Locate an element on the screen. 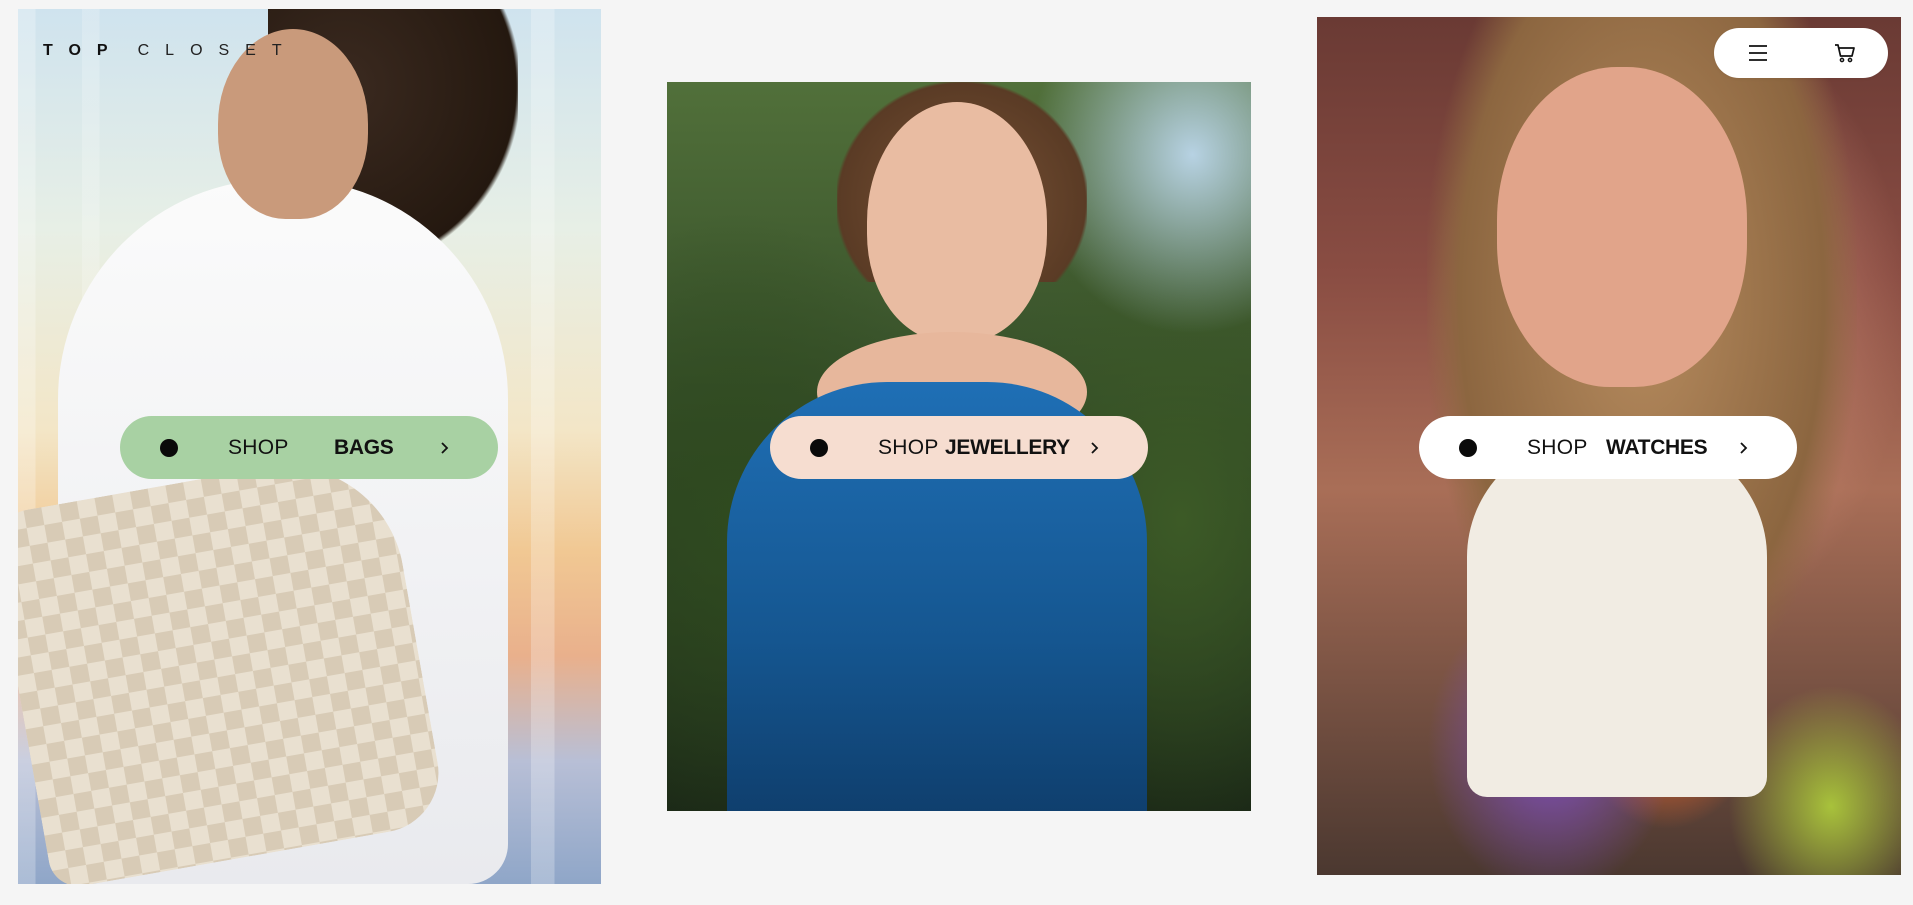 The image size is (1913, 905). model-face is located at coordinates (1622, 227).